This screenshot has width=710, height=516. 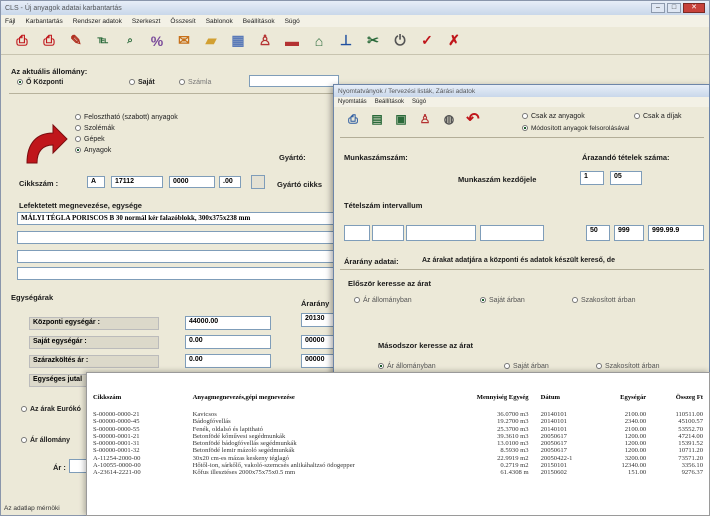 What do you see at coordinates (319, 41) in the screenshot?
I see `warehouse-icon: ⌂` at bounding box center [319, 41].